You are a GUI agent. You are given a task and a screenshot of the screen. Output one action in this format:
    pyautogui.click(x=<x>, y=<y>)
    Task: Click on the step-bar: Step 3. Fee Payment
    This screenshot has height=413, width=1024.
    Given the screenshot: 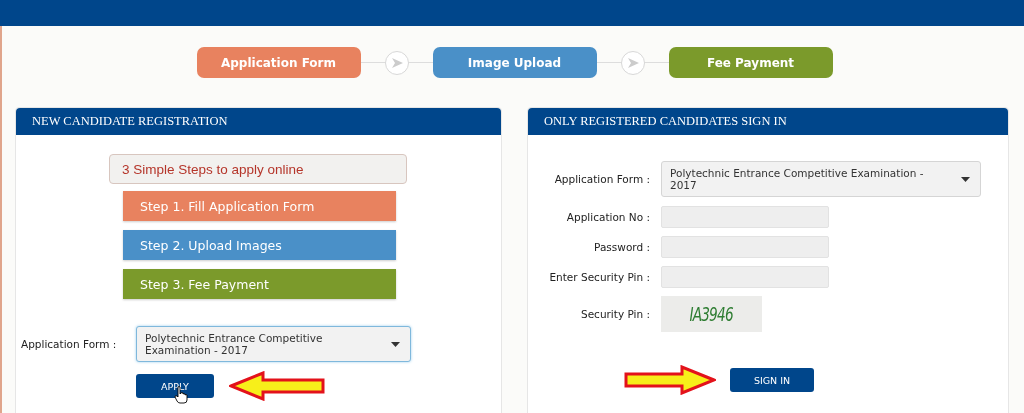 What is the action you would take?
    pyautogui.click(x=259, y=284)
    